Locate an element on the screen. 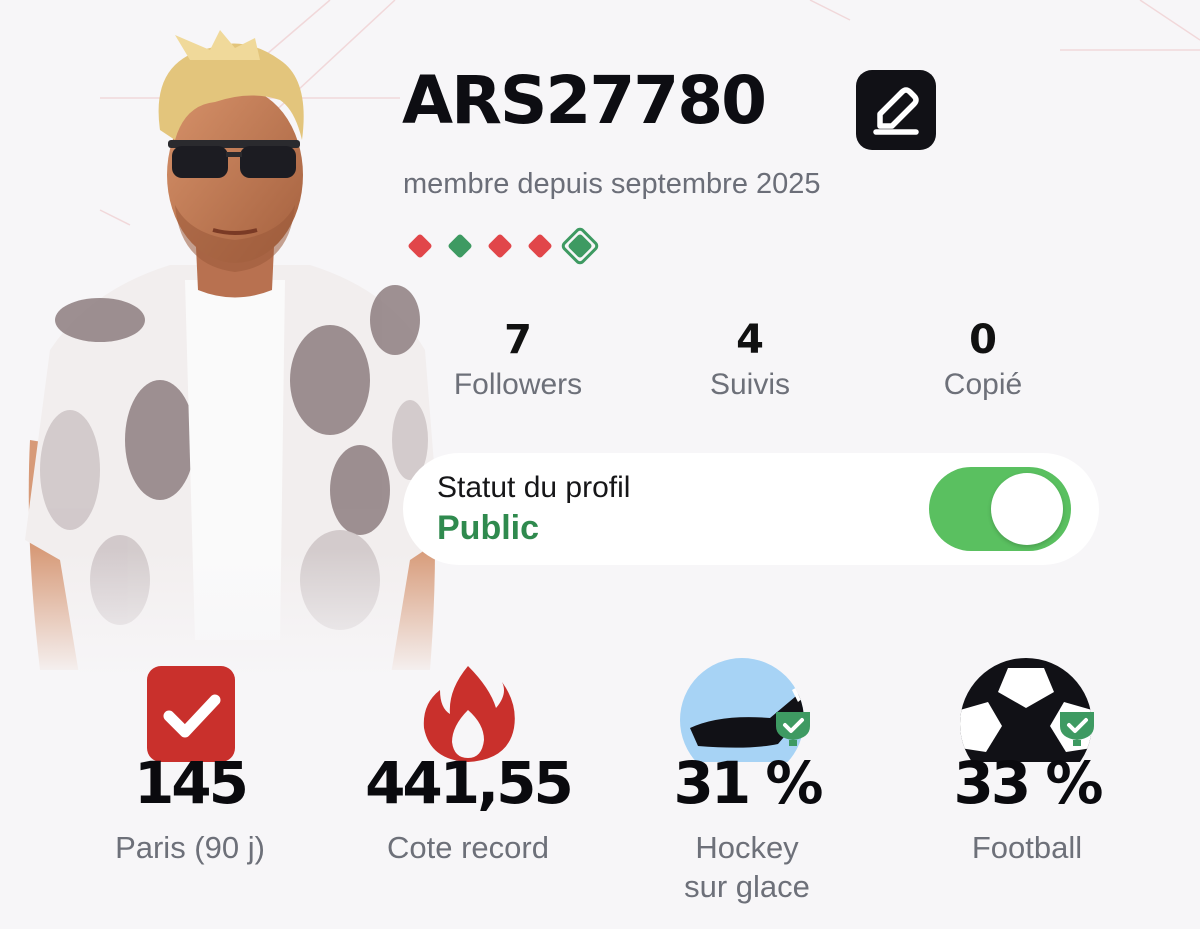 The width and height of the screenshot is (1200, 929). kpi-hockey: 31 % Hockey sur glace is located at coordinates (747, 790).